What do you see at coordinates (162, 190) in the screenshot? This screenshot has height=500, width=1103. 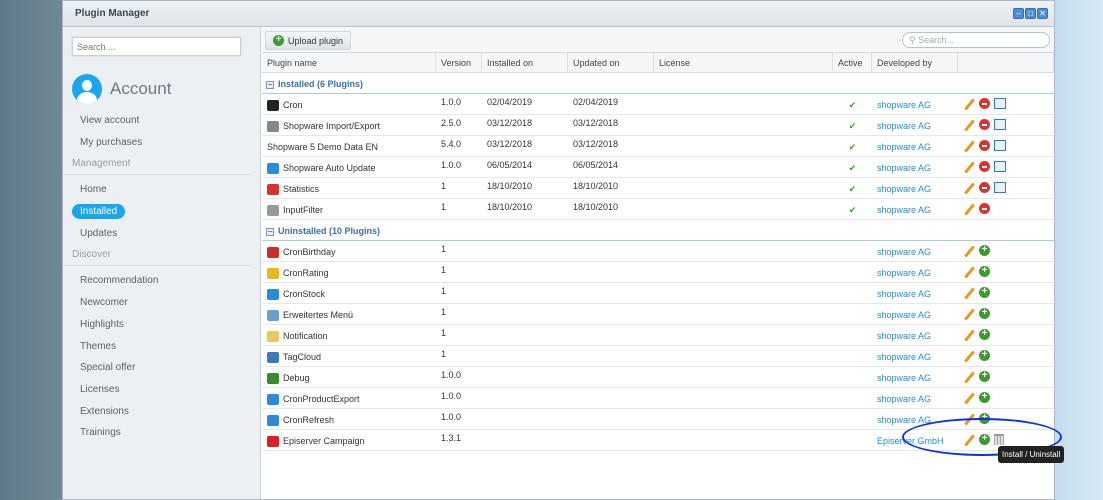 I see `sidebar-item: Home` at bounding box center [162, 190].